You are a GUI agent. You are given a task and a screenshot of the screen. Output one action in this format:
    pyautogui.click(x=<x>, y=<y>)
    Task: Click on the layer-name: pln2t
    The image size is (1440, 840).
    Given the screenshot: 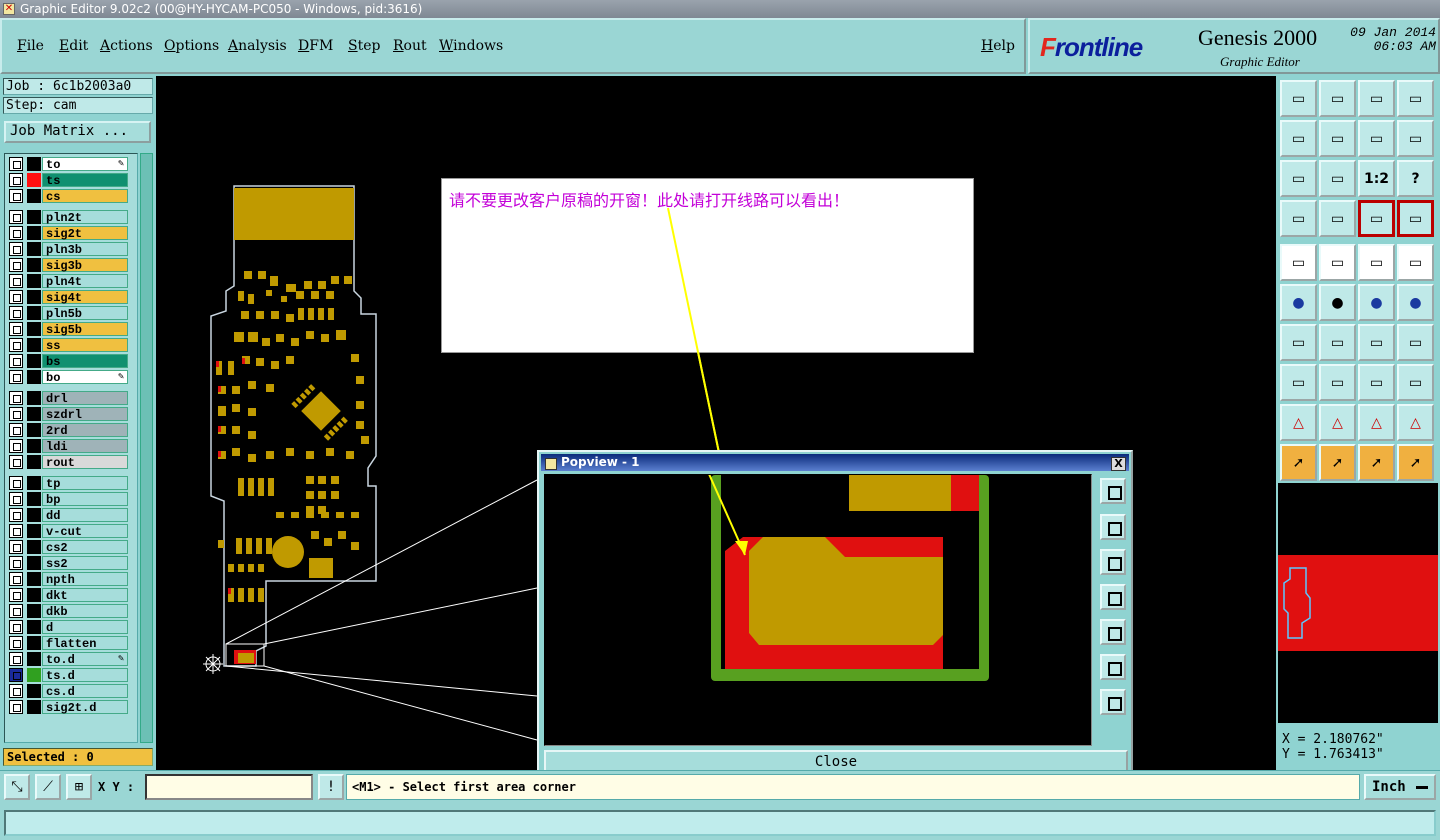 What is the action you would take?
    pyautogui.click(x=85, y=217)
    